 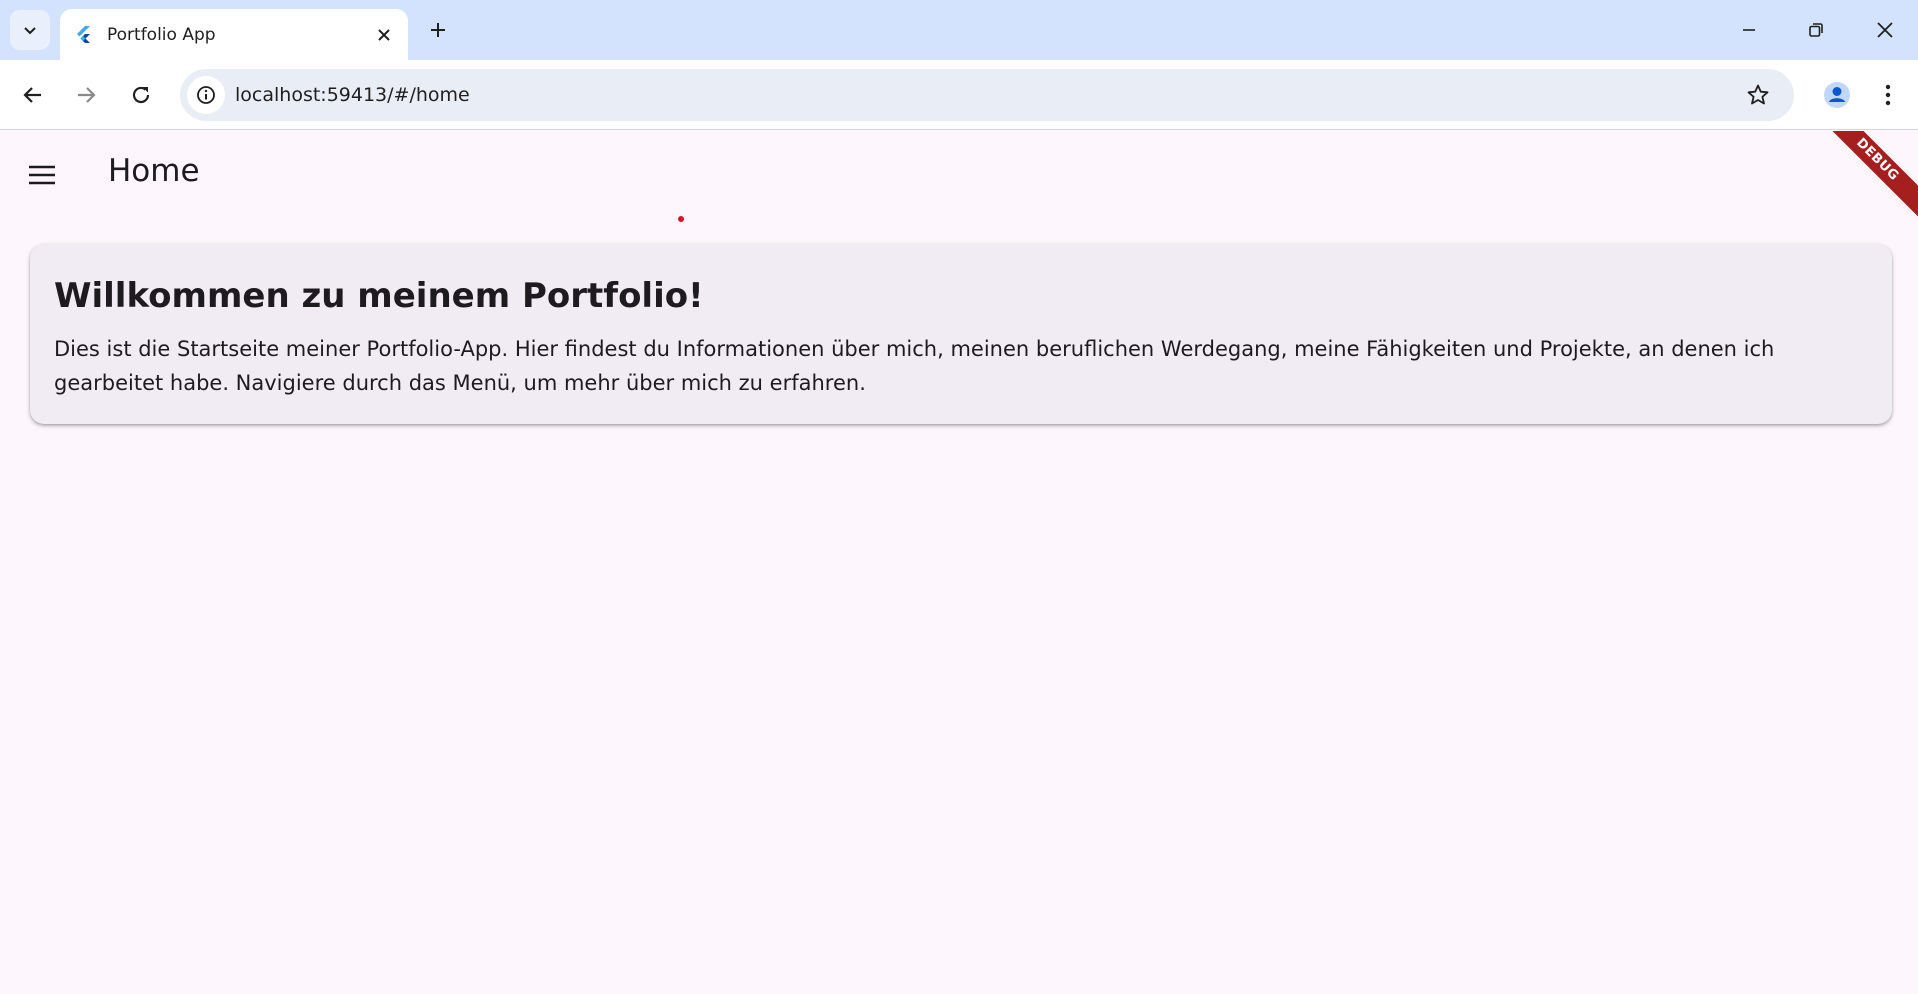 I want to click on kebab-menu-icon, so click(x=1888, y=95).